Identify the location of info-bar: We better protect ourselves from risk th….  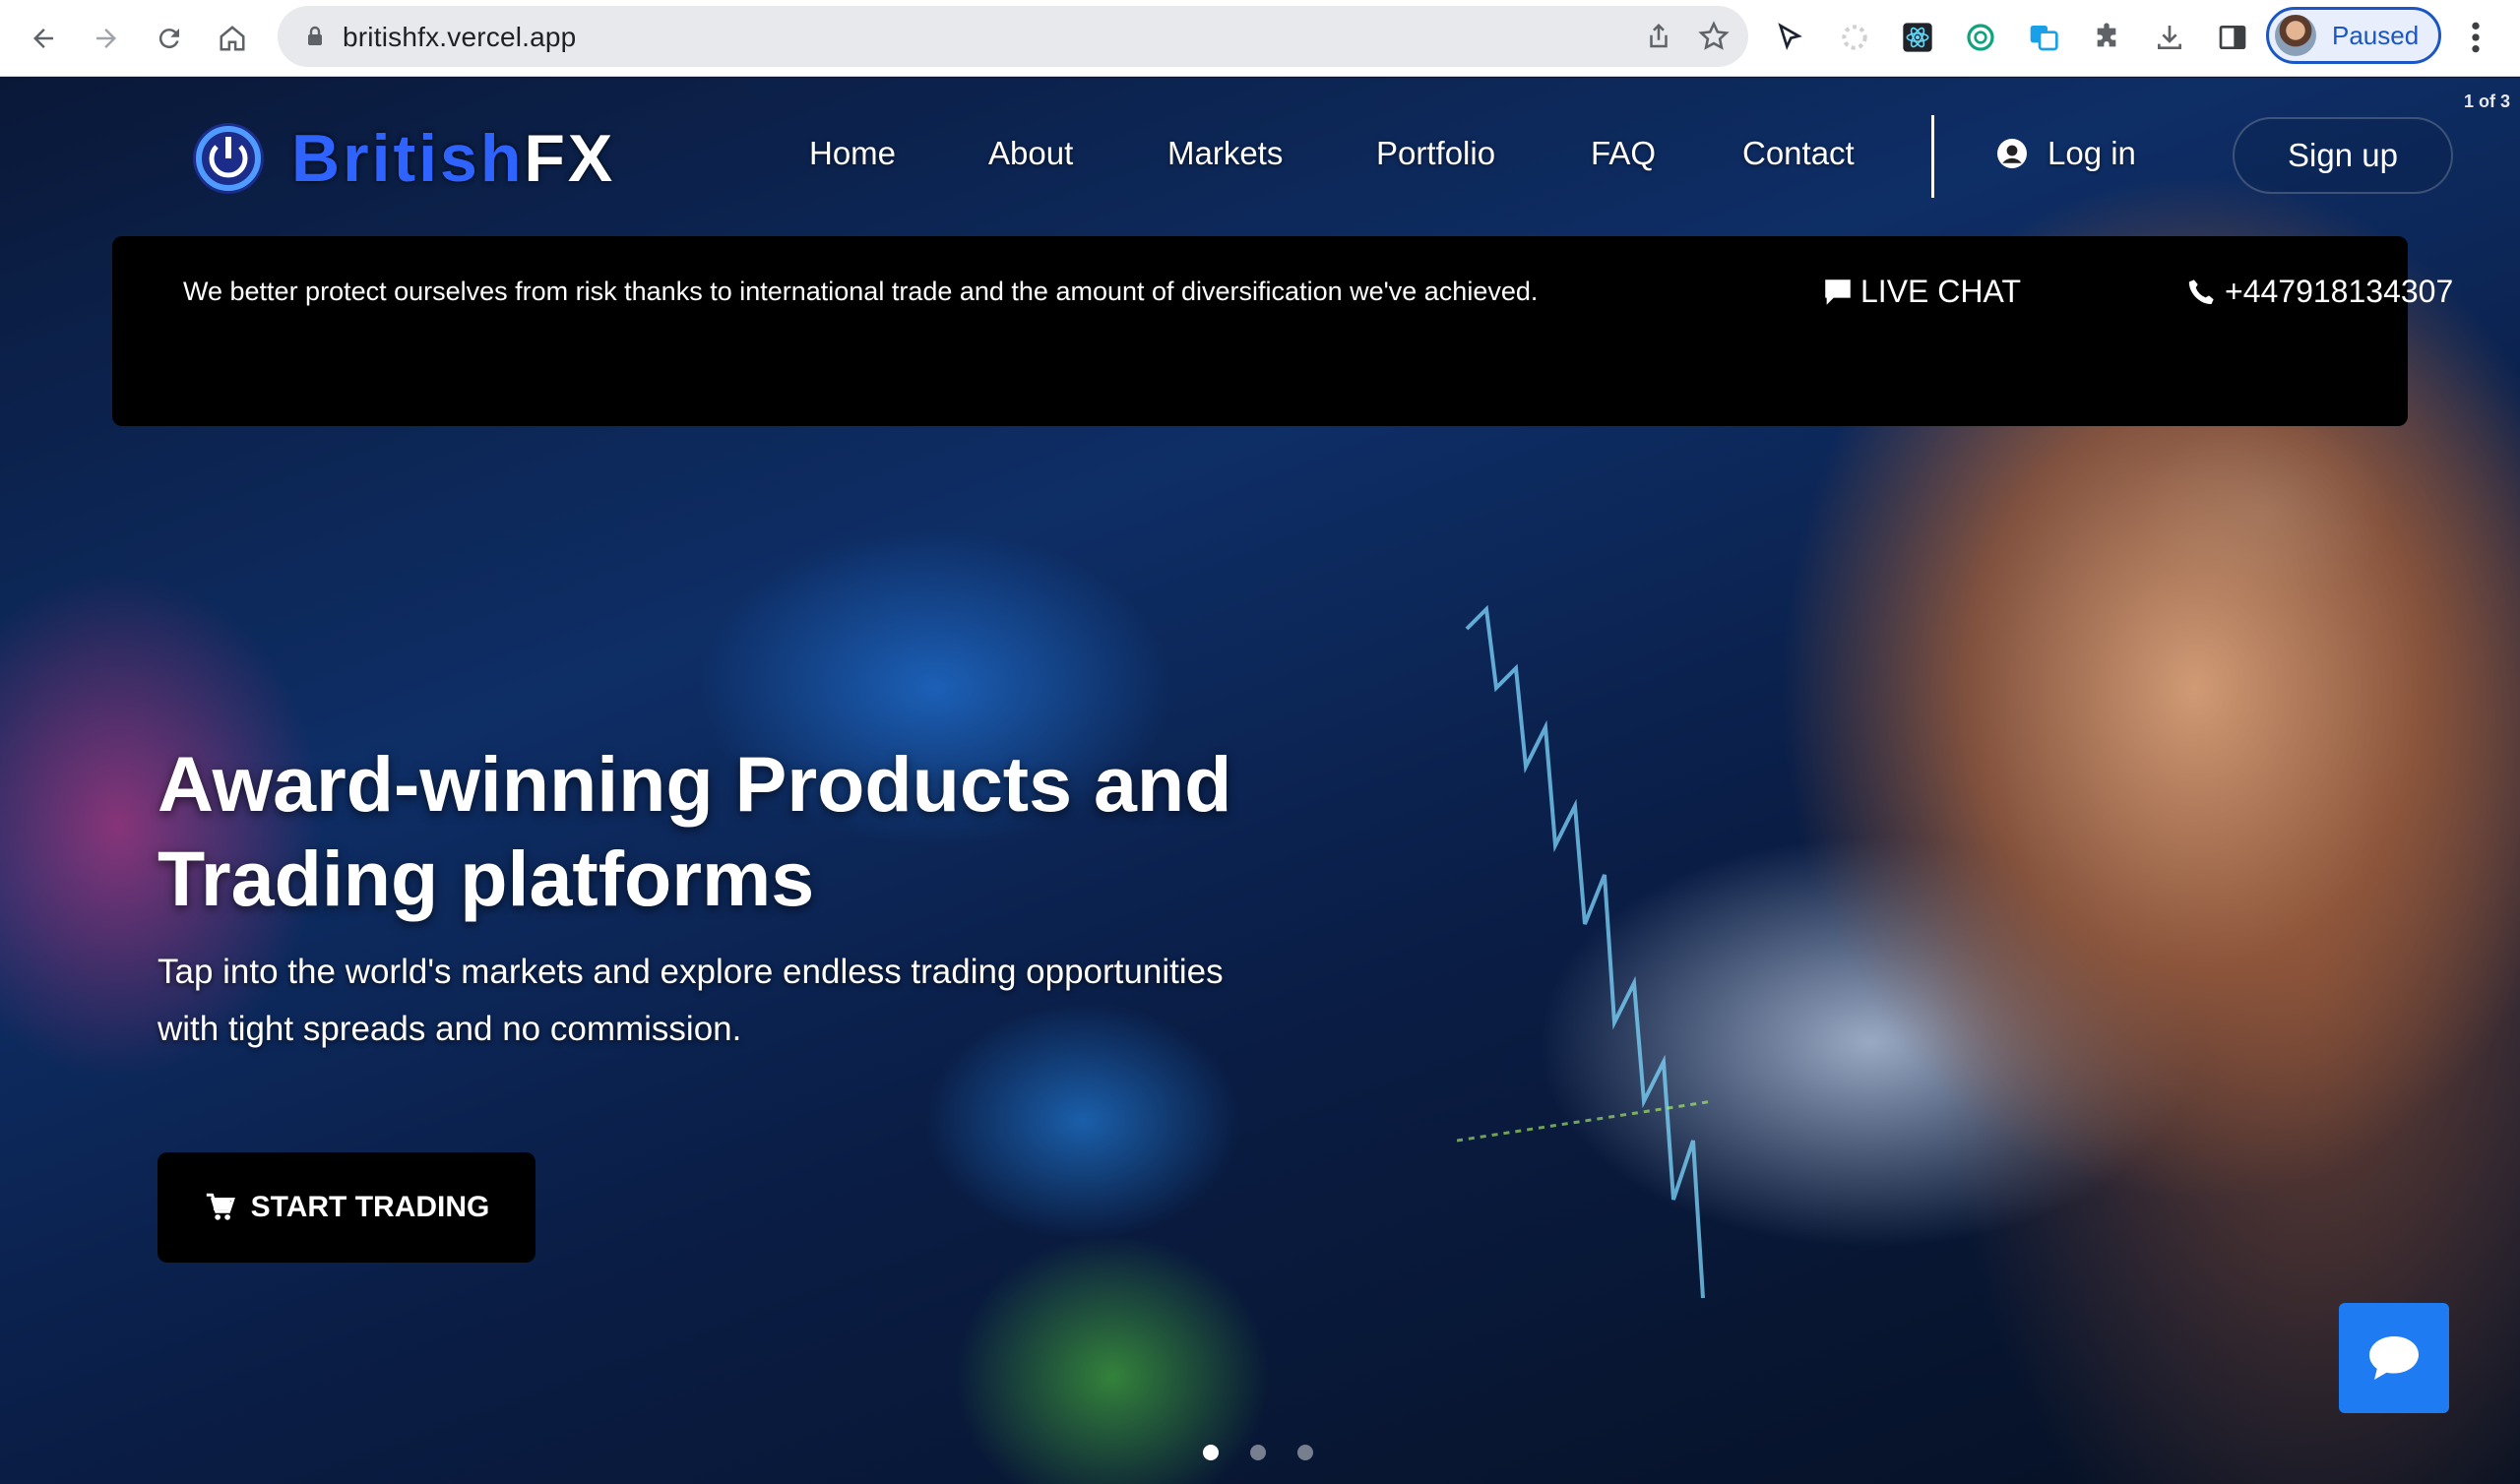
(1282, 331).